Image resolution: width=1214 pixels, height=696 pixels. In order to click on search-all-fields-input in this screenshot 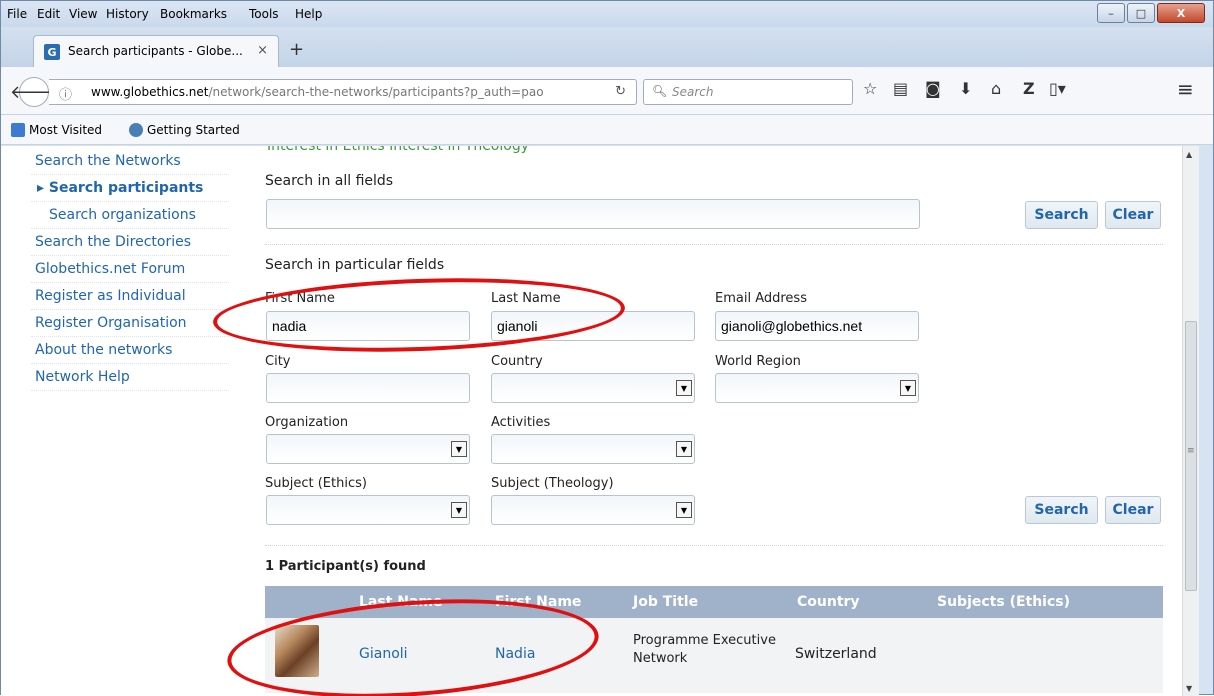, I will do `click(593, 214)`.